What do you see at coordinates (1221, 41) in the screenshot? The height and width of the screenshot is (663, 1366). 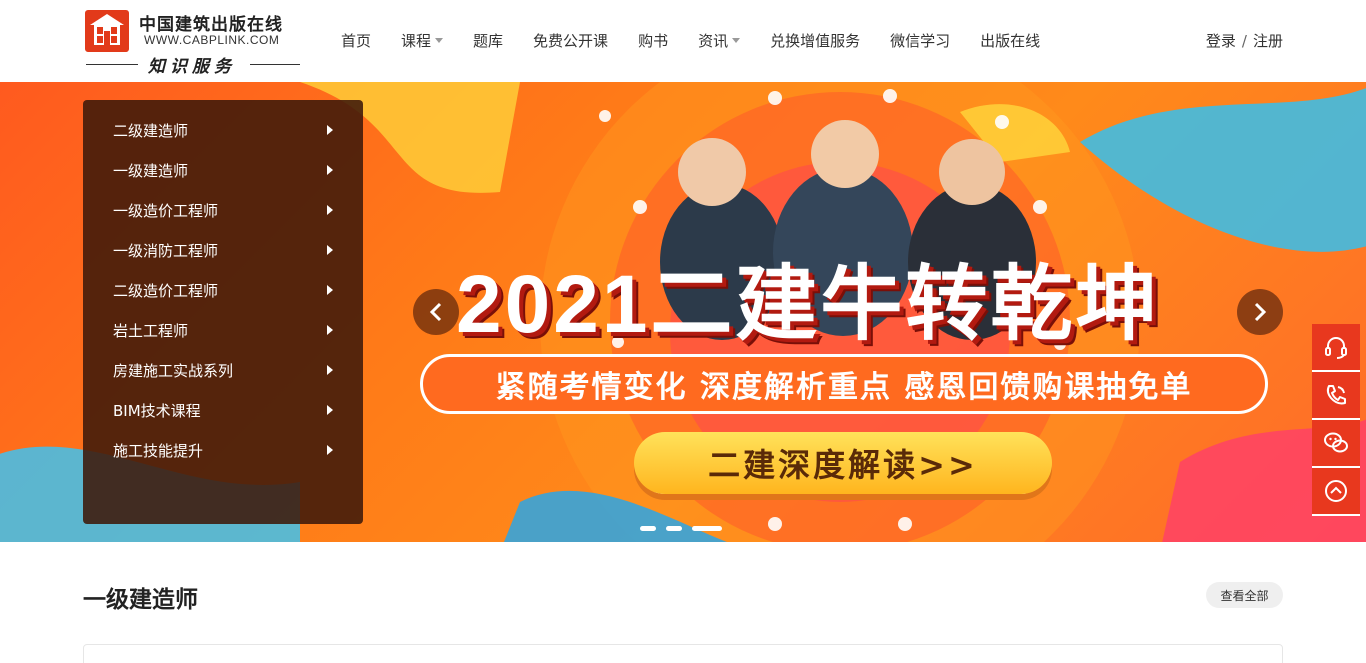 I see `login-link: 登录` at bounding box center [1221, 41].